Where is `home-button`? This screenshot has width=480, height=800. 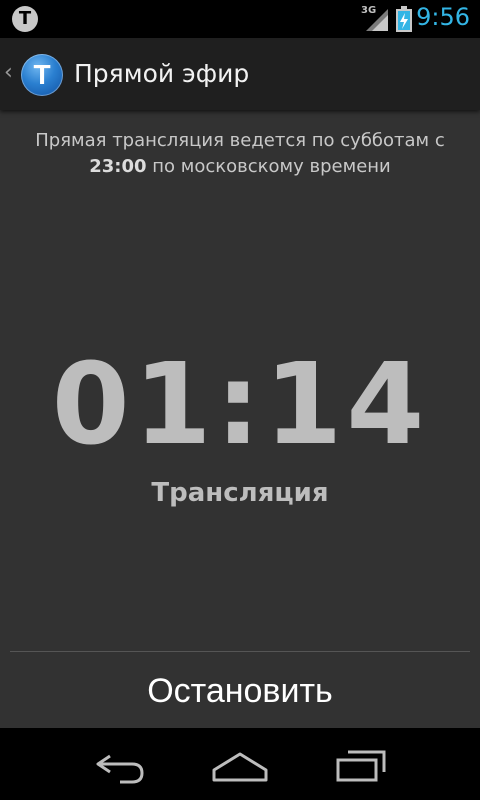 home-button is located at coordinates (240, 764).